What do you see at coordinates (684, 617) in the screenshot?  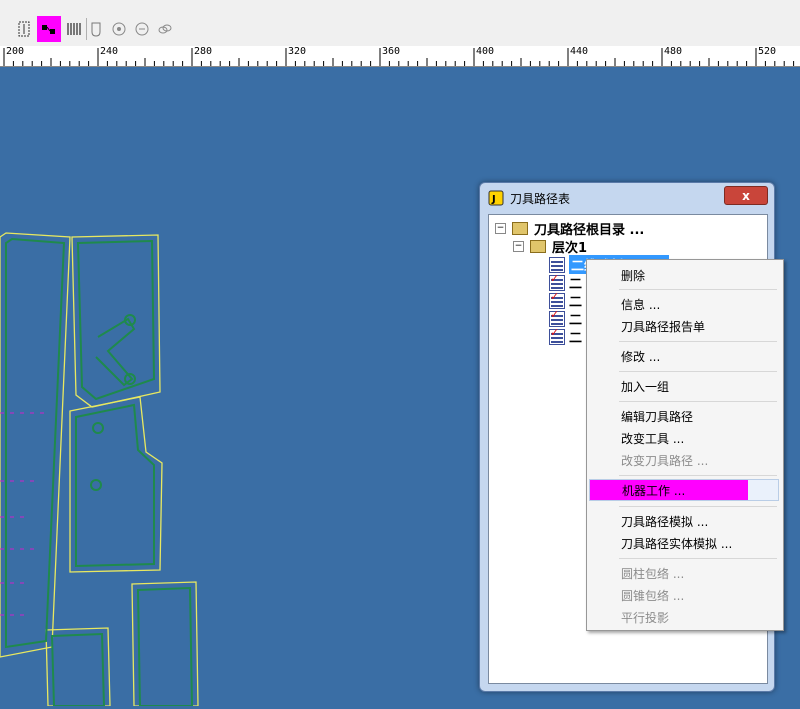 I see `menu-item-parallel-projection: 平行投影` at bounding box center [684, 617].